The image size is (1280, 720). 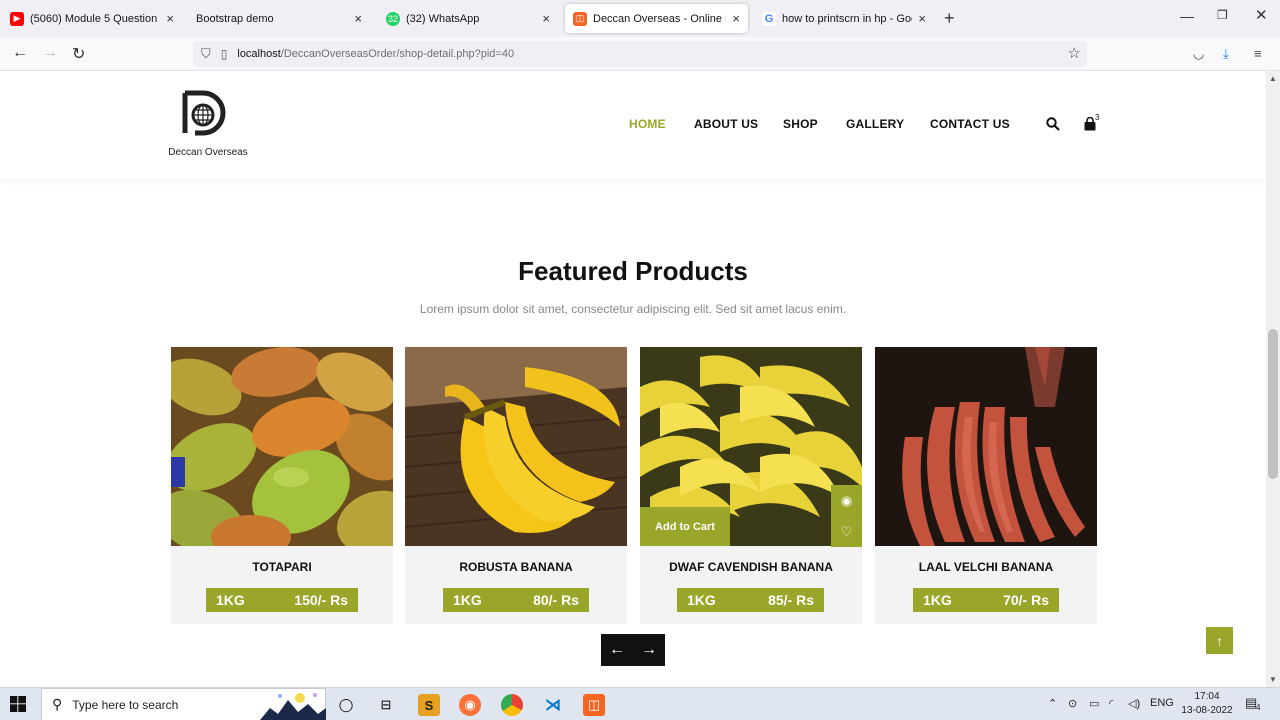 What do you see at coordinates (1273, 404) in the screenshot?
I see `scrollbar-thumb` at bounding box center [1273, 404].